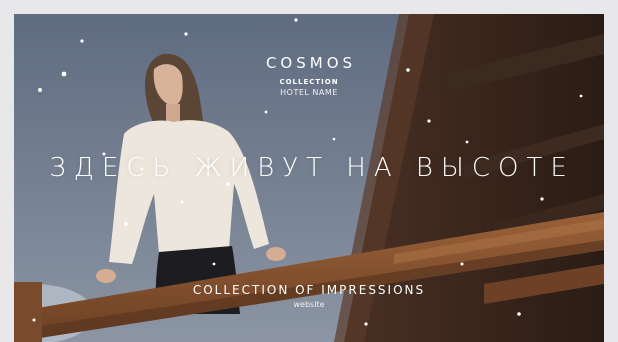  Describe the element at coordinates (309, 82) in the screenshot. I see `brand-collection: COLLECTION` at that location.